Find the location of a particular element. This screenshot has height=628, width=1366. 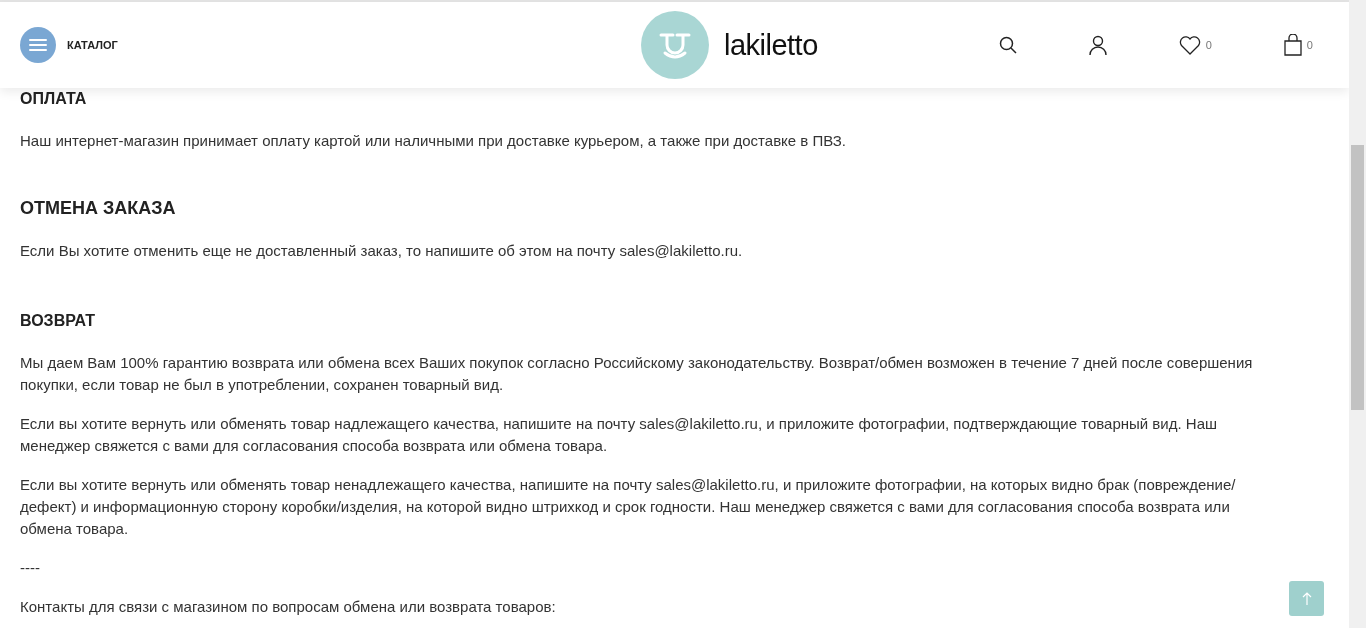

arrow-up-icon is located at coordinates (1306, 598).